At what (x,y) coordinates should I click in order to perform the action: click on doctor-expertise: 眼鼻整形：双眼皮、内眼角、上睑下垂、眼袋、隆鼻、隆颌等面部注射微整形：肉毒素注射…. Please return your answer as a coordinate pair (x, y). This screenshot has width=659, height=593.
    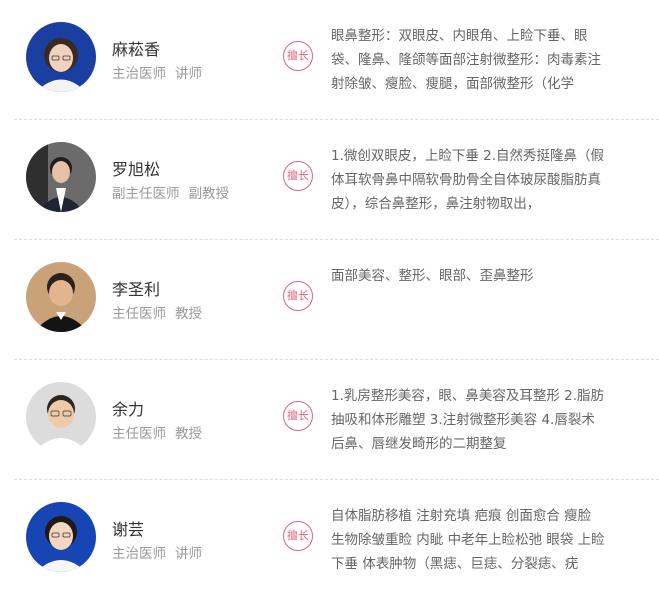
    Looking at the image, I should click on (466, 60).